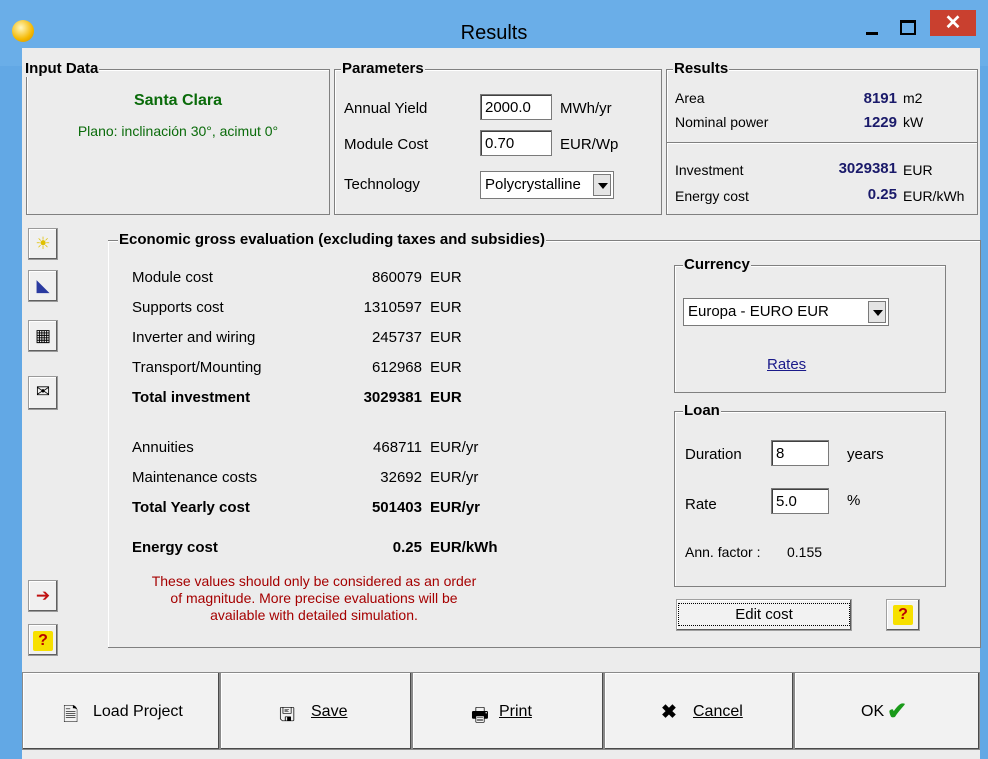 The width and height of the screenshot is (988, 759). What do you see at coordinates (516, 107) in the screenshot?
I see `annual-yield-input: 2000.0` at bounding box center [516, 107].